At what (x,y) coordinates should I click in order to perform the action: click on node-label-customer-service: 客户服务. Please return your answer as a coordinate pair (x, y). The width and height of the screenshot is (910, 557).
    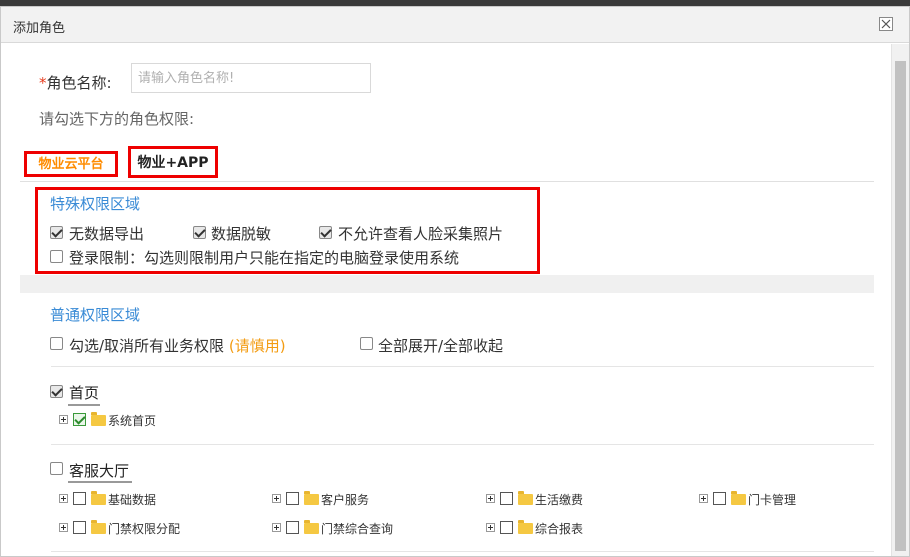
    Looking at the image, I should click on (345, 500).